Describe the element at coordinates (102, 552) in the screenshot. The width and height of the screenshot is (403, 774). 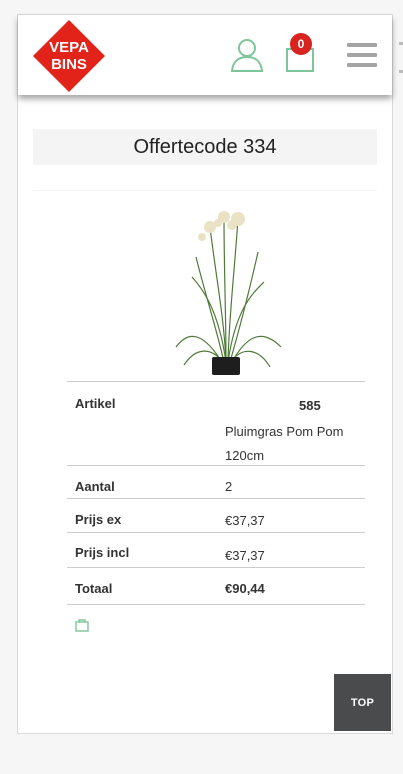
I see `prijs-incl-label: Prijs incl` at that location.